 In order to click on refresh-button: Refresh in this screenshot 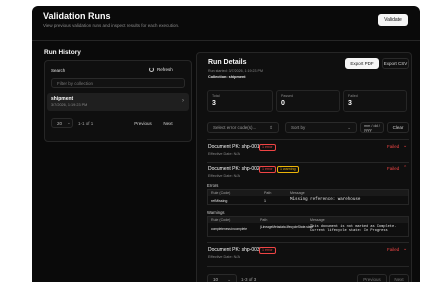, I will do `click(161, 69)`.